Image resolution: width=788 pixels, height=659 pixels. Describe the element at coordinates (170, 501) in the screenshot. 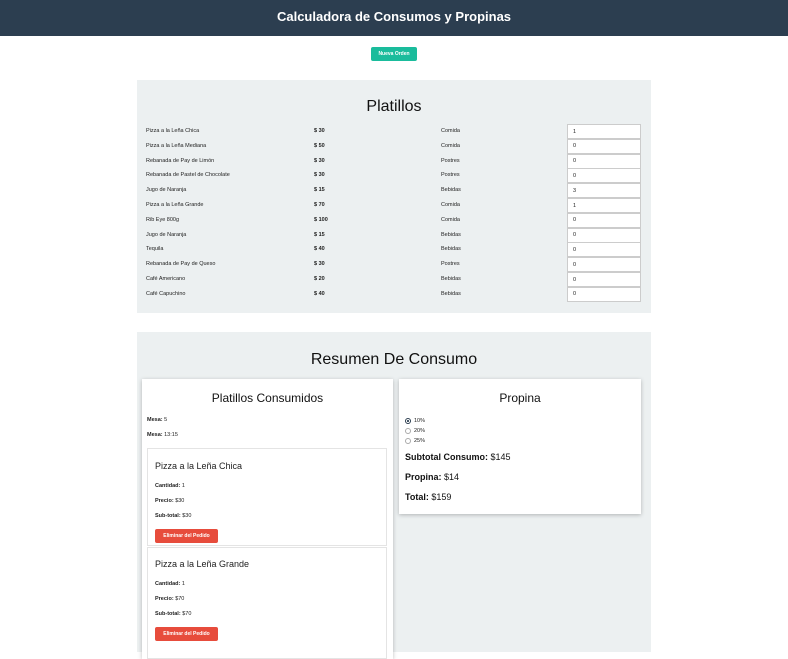

I see `consumed-item-price: Precio: $30` at that location.